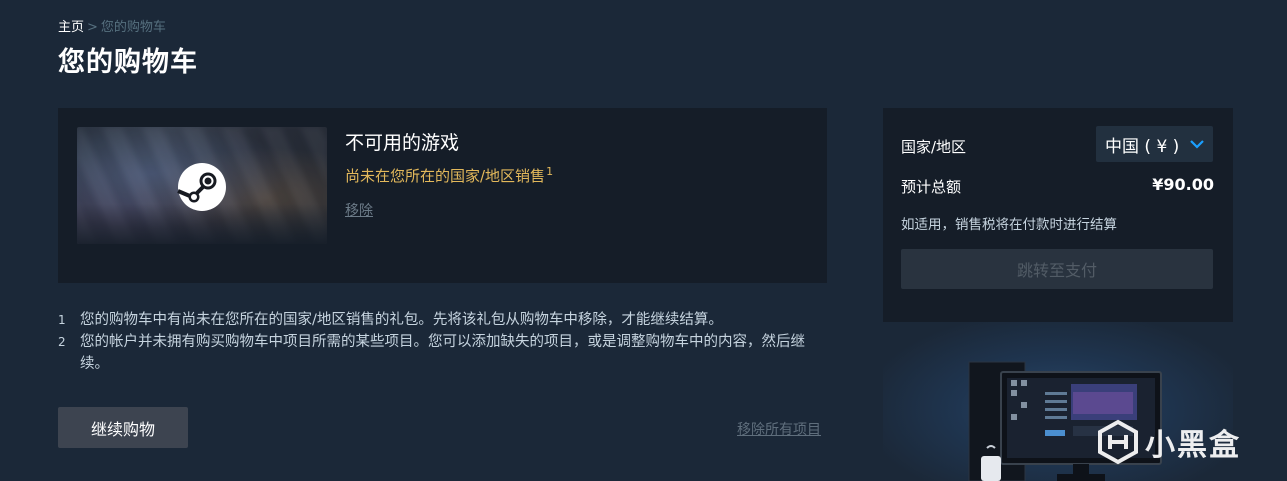  I want to click on item-warning: 尚未在您所在的国家/地区销售1, so click(449, 175).